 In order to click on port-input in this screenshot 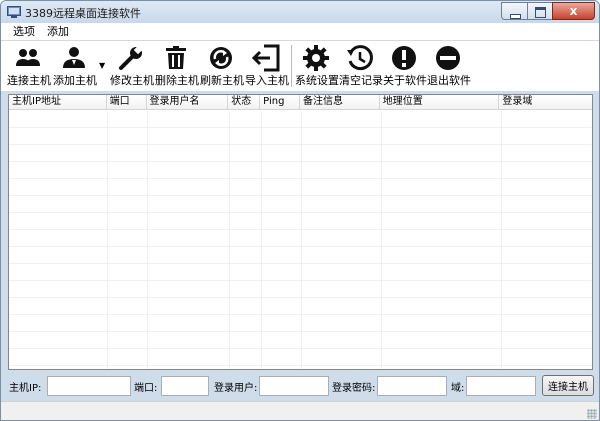, I will do `click(185, 386)`.